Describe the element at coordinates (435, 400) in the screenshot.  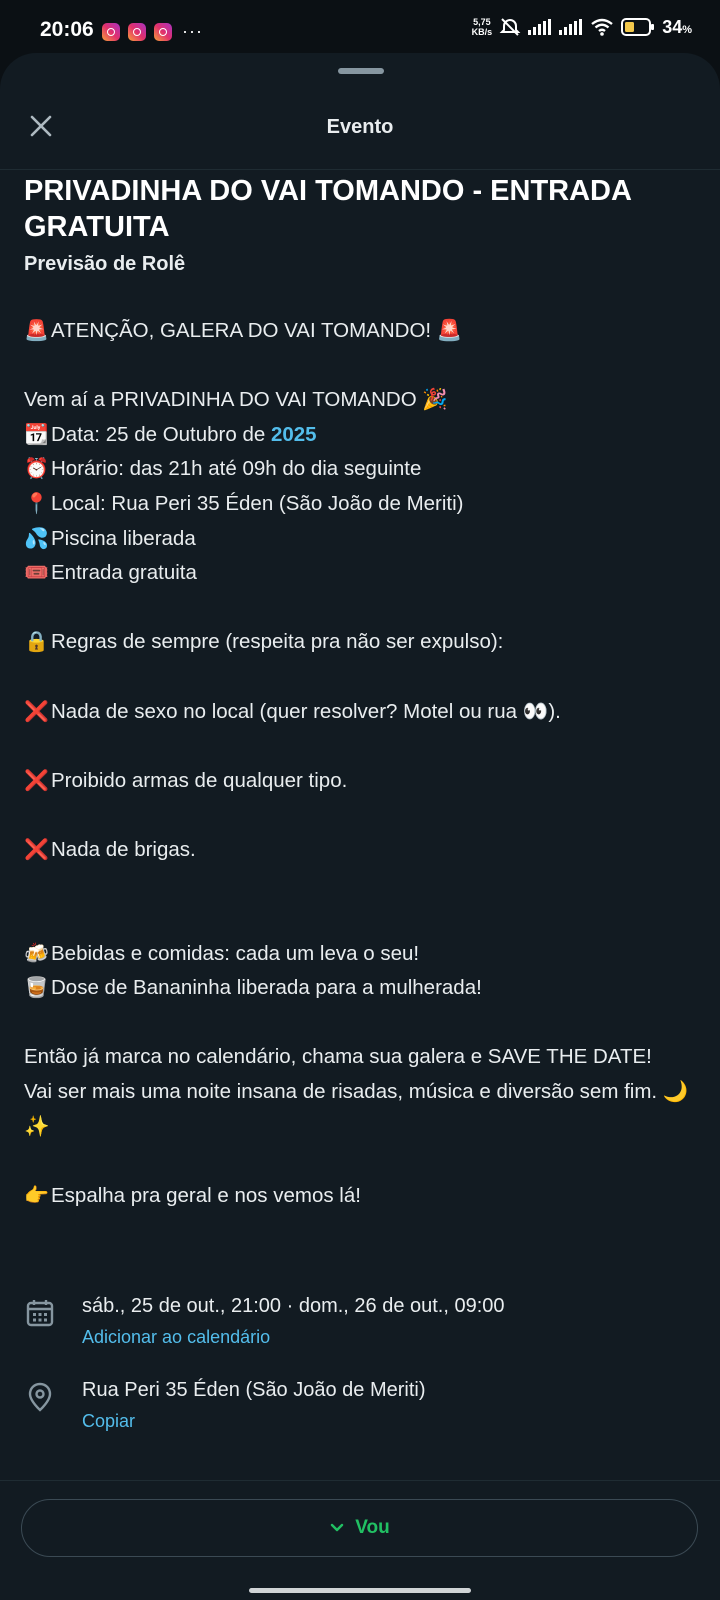
I see `party-icon: 🎉` at that location.